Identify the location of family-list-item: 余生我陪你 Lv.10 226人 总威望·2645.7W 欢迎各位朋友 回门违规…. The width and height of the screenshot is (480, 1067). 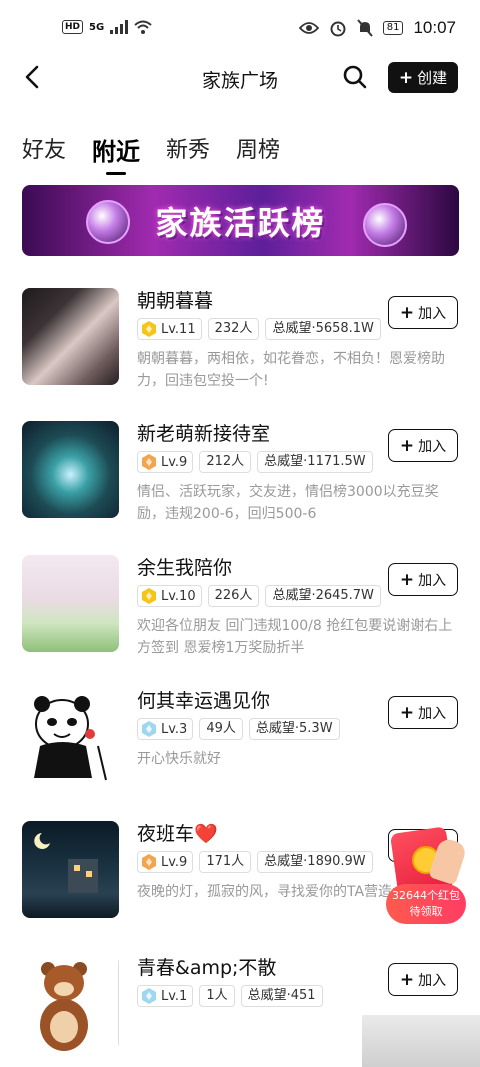
(240, 608).